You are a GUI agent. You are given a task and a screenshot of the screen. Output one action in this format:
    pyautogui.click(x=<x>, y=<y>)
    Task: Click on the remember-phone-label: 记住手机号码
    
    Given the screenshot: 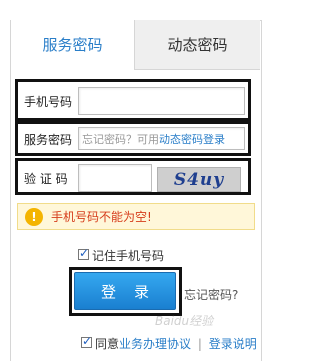 What is the action you would take?
    pyautogui.click(x=128, y=256)
    